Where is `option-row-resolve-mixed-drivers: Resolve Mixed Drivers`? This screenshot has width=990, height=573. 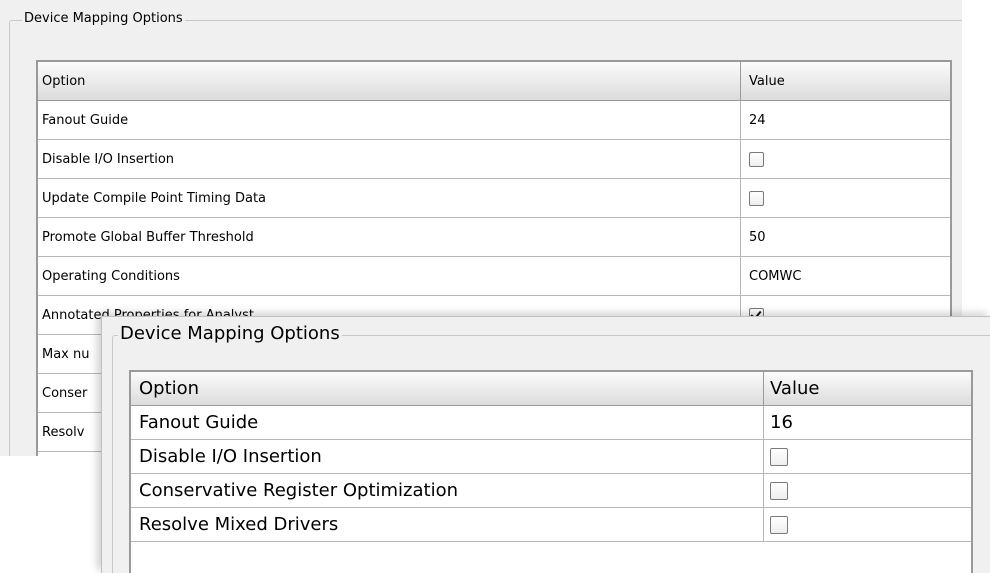
option-row-resolve-mixed-drivers: Resolve Mixed Drivers is located at coordinates (551, 525).